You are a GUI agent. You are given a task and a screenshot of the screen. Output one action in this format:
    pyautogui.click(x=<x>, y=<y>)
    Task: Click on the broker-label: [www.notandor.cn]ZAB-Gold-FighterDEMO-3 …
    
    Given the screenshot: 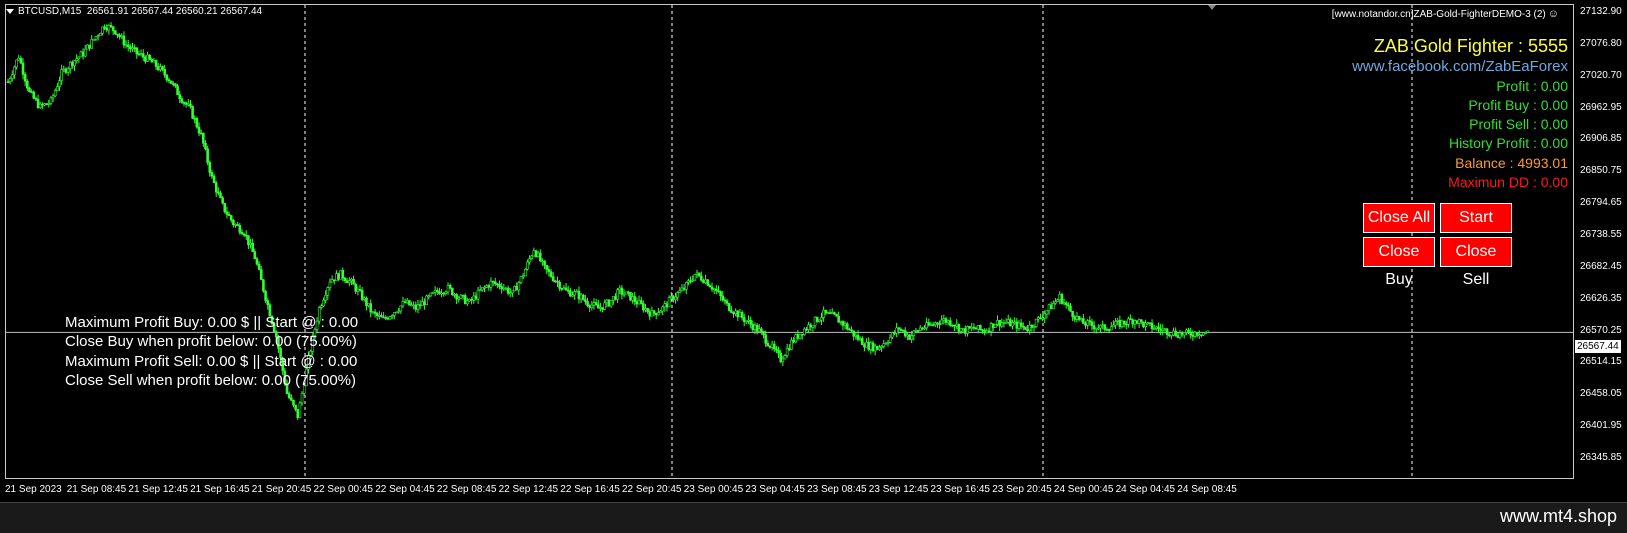 What is the action you would take?
    pyautogui.click(x=1445, y=14)
    